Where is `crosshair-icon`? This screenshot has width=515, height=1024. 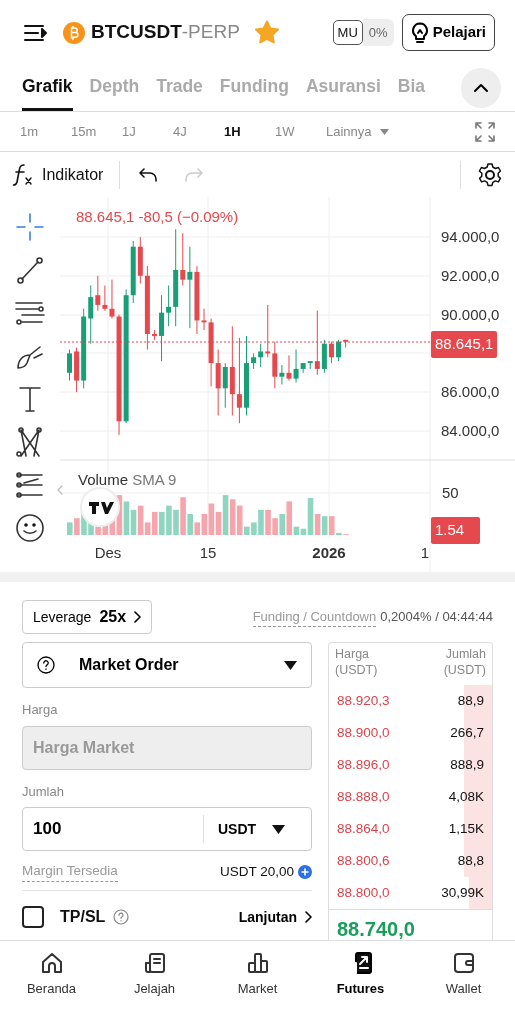
crosshair-icon is located at coordinates (30, 226).